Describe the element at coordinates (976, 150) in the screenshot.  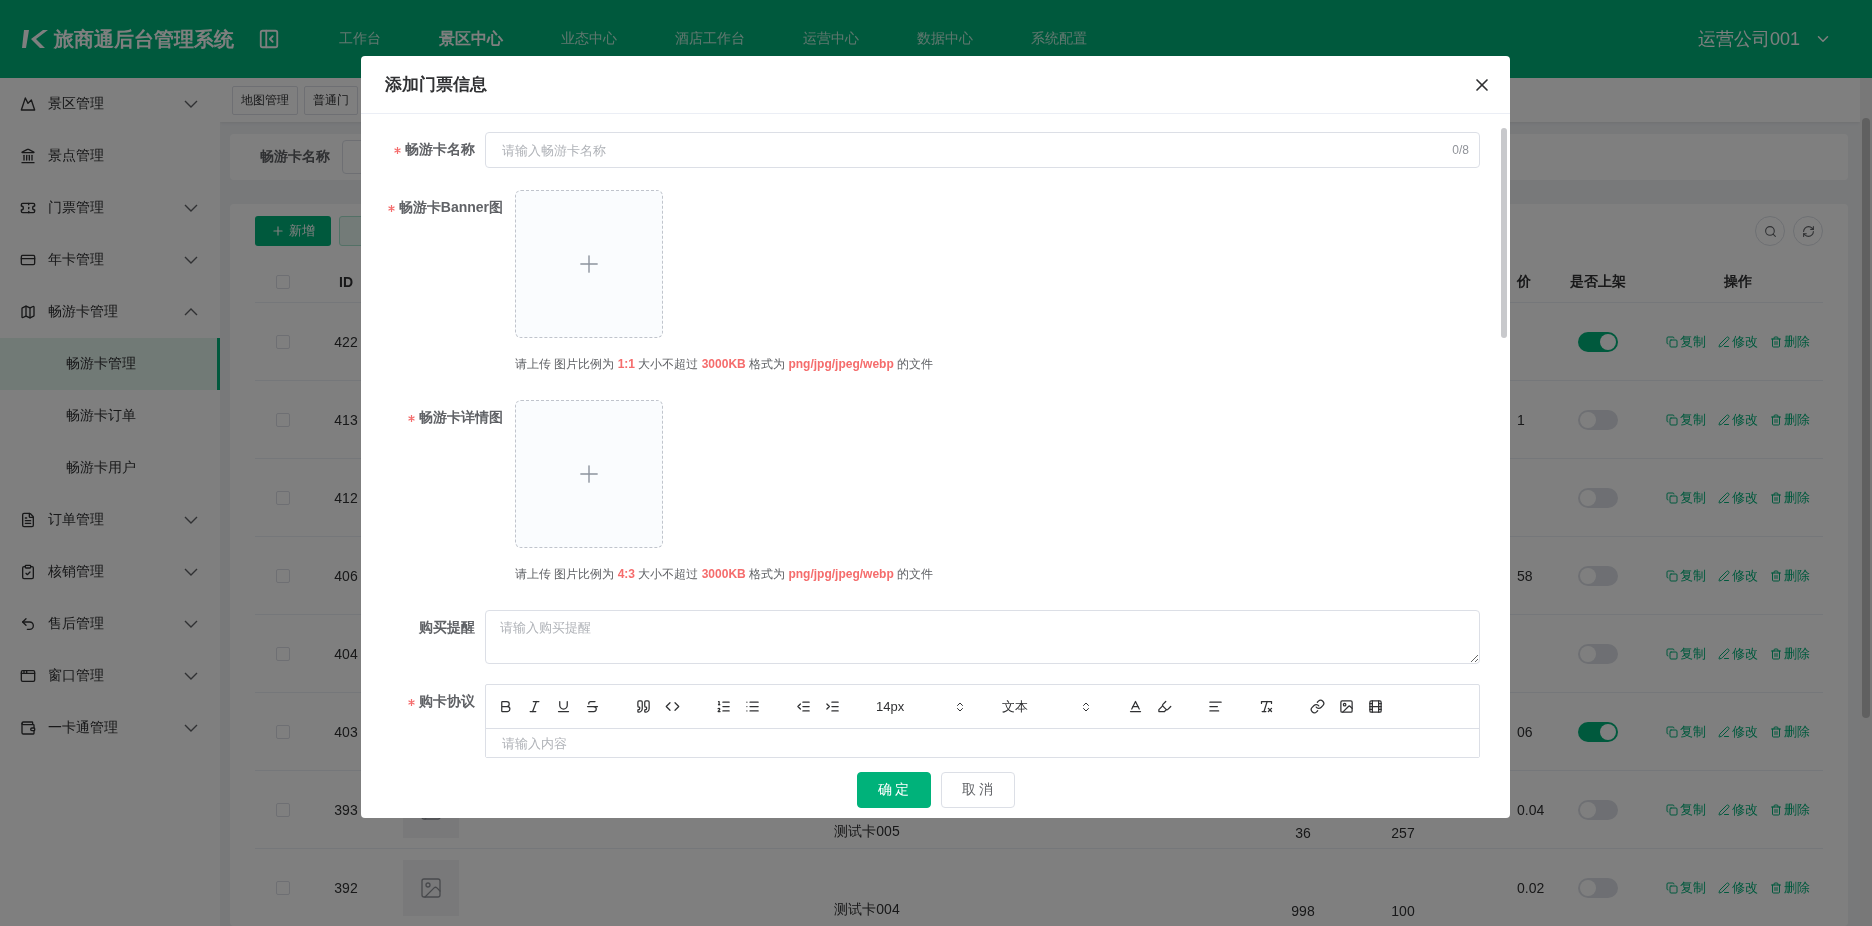
I see `name-input: 请输入畅游卡名称` at that location.